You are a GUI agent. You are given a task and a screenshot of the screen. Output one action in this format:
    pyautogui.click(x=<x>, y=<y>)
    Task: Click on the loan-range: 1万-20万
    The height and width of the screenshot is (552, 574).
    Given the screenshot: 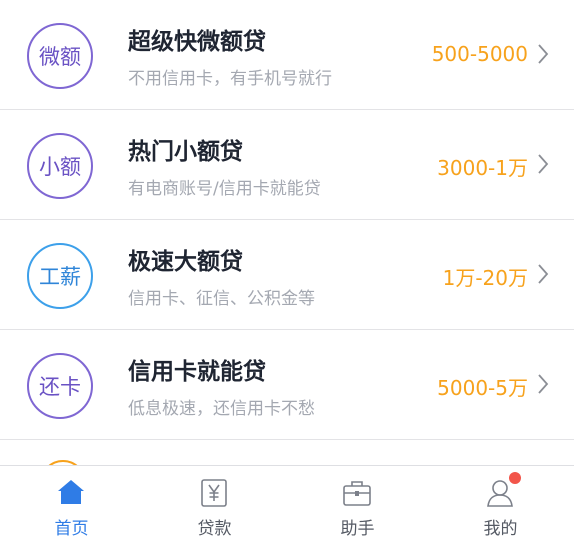 What is the action you would take?
    pyautogui.click(x=485, y=278)
    